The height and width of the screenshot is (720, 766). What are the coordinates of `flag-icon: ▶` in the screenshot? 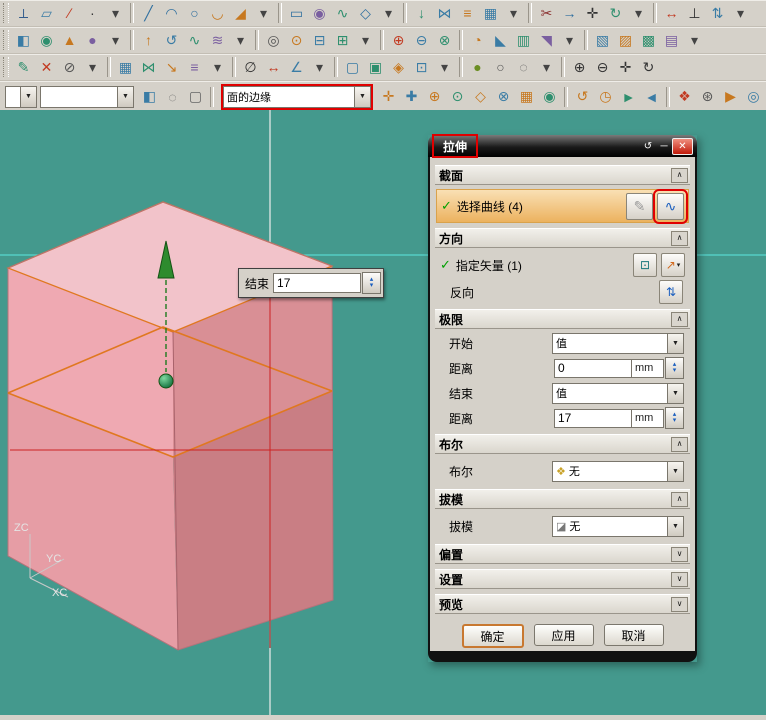 It's located at (730, 97).